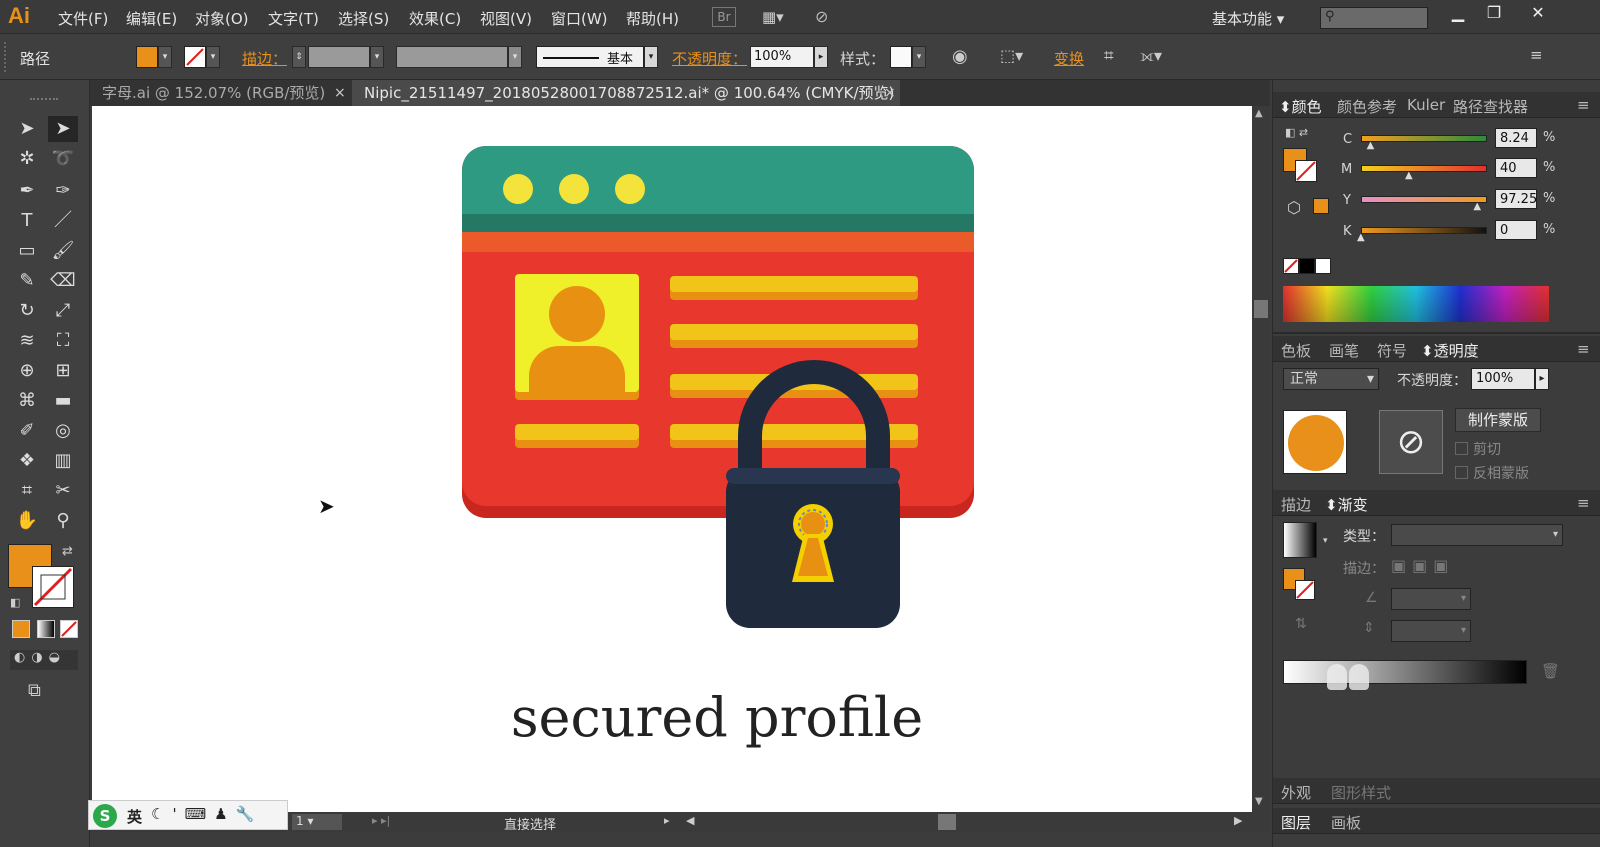  I want to click on channel-k-value: 0, so click(1516, 230).